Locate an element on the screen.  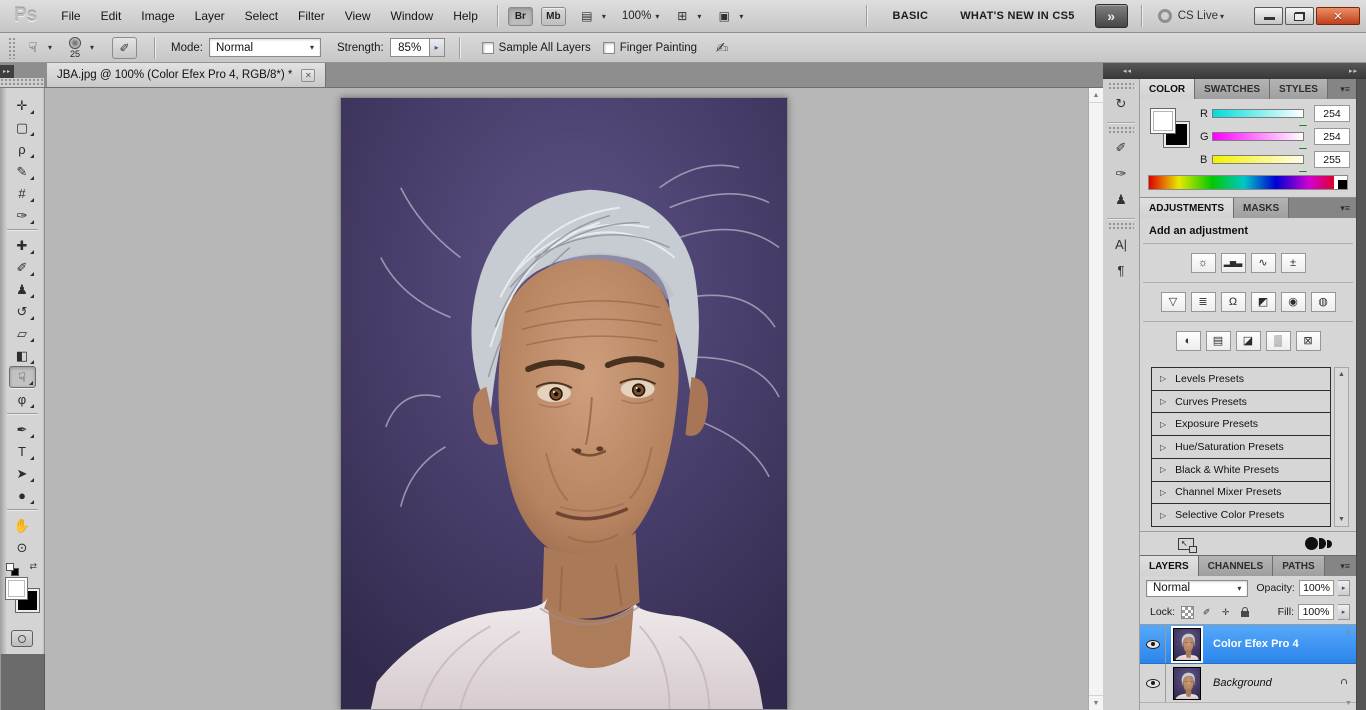
black-white-presets-item: ▷ Black & White Presets is located at coordinates (1241, 470).